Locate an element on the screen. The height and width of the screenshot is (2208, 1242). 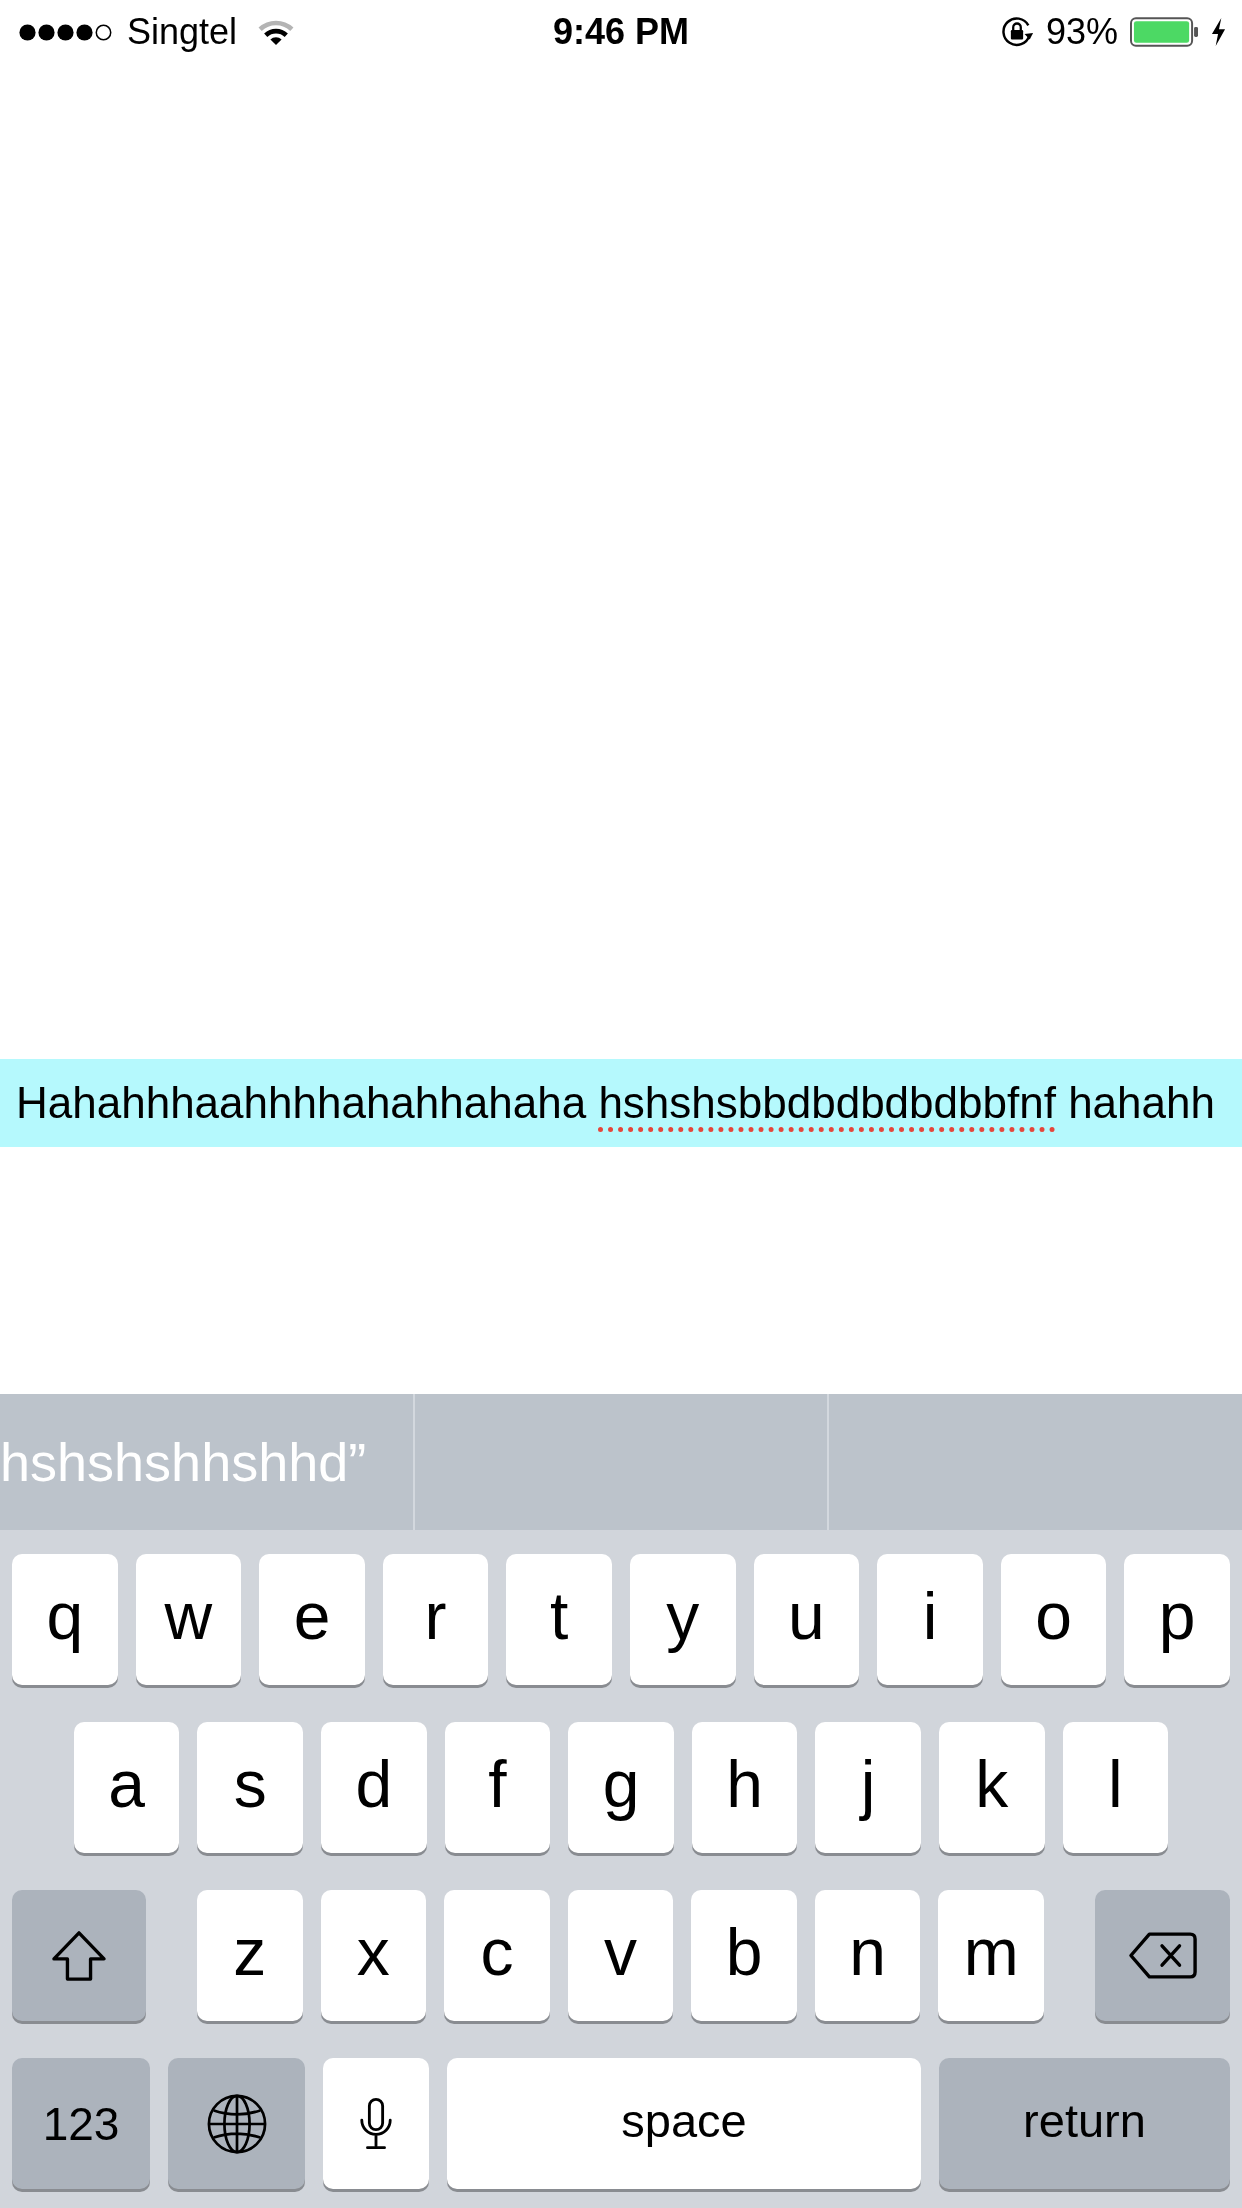
numbers-key: 123 is located at coordinates (81, 2123).